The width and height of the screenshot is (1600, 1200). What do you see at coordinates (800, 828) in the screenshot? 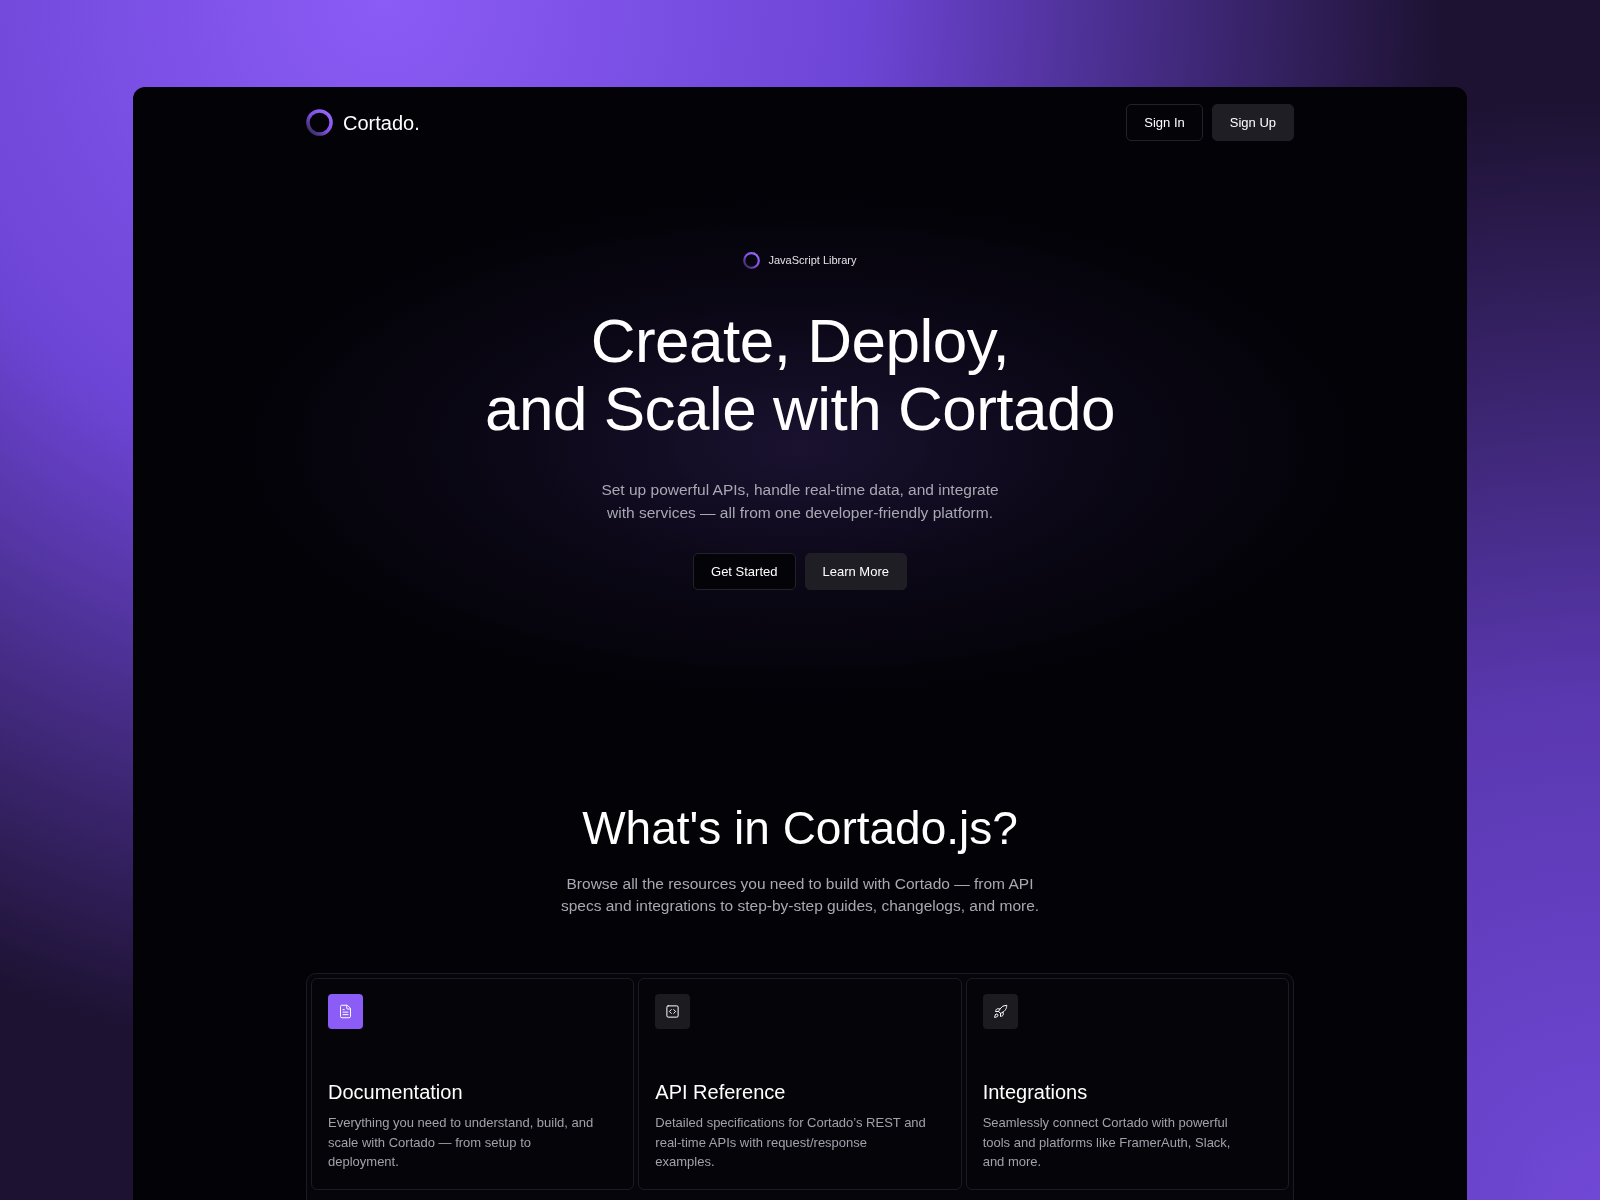
I see `section-title: What's in Cortado.js?` at bounding box center [800, 828].